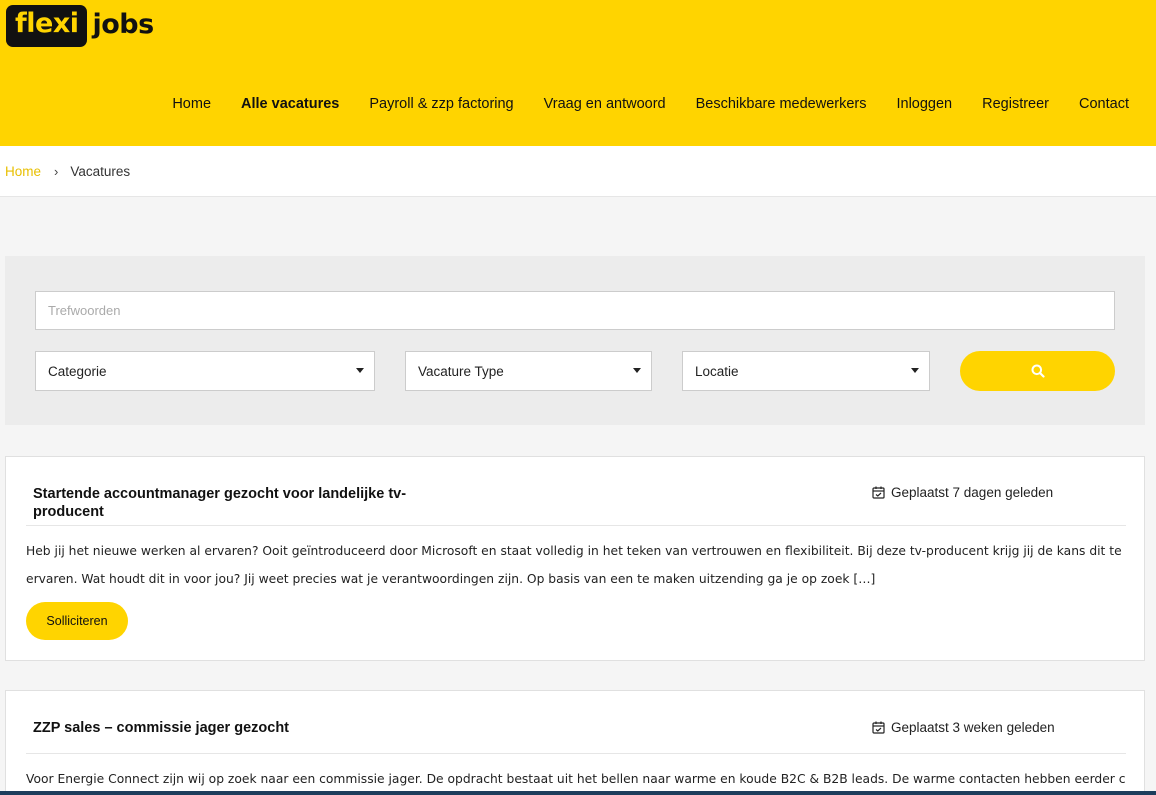  What do you see at coordinates (77, 621) in the screenshot?
I see `apply-button: Solliciteren` at bounding box center [77, 621].